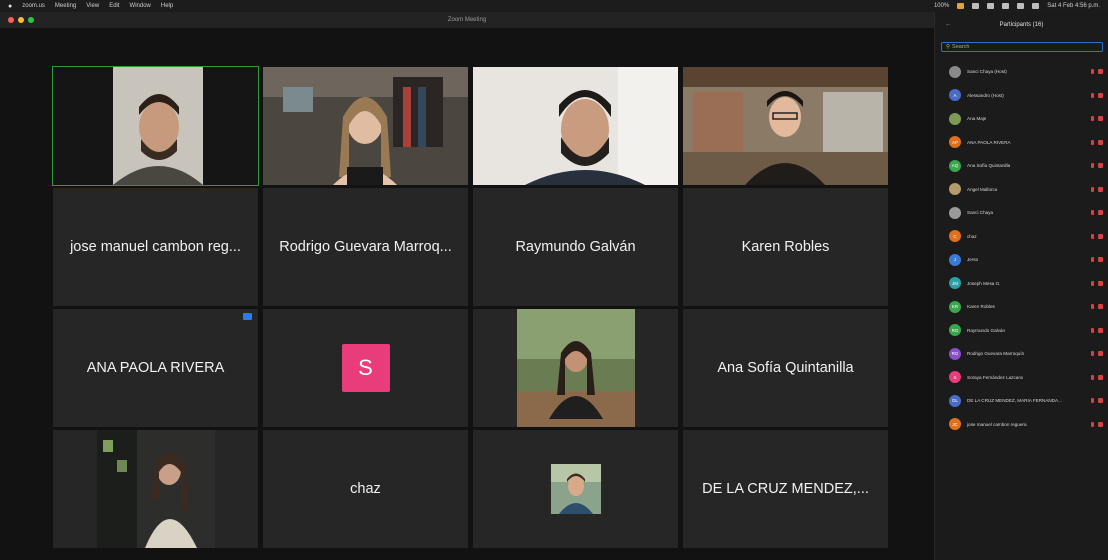 The width and height of the screenshot is (1108, 560). I want to click on participant-row: Ana Maje, so click(1021, 119).